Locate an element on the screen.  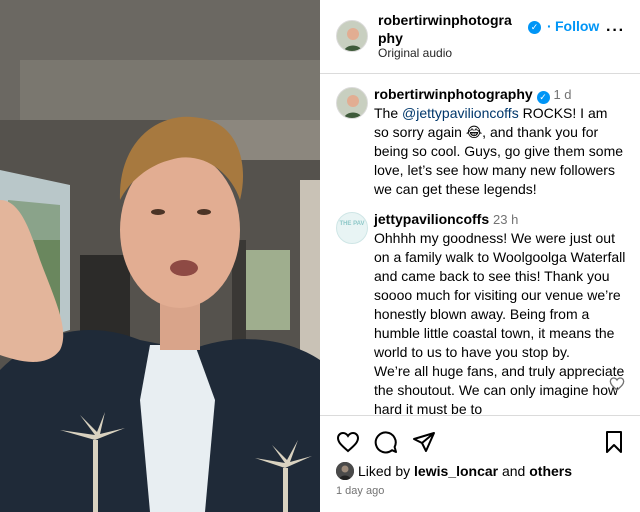
author-avatar is located at coordinates (352, 36).